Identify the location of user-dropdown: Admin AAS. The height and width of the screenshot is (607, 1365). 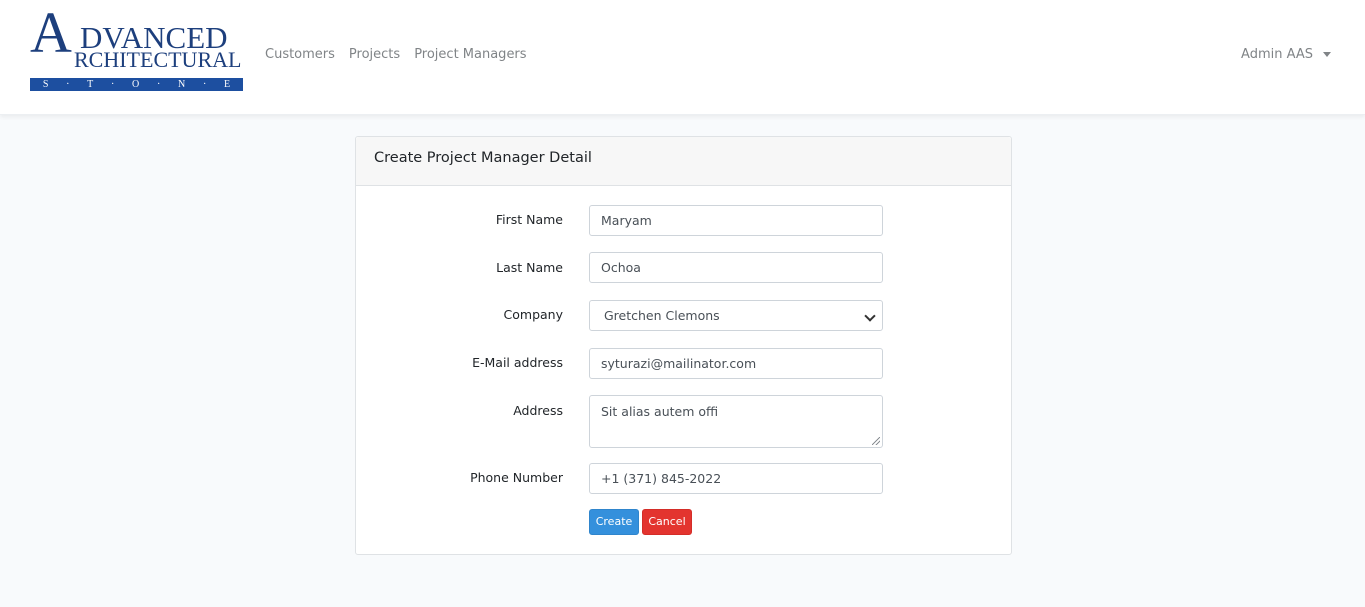
(1286, 54).